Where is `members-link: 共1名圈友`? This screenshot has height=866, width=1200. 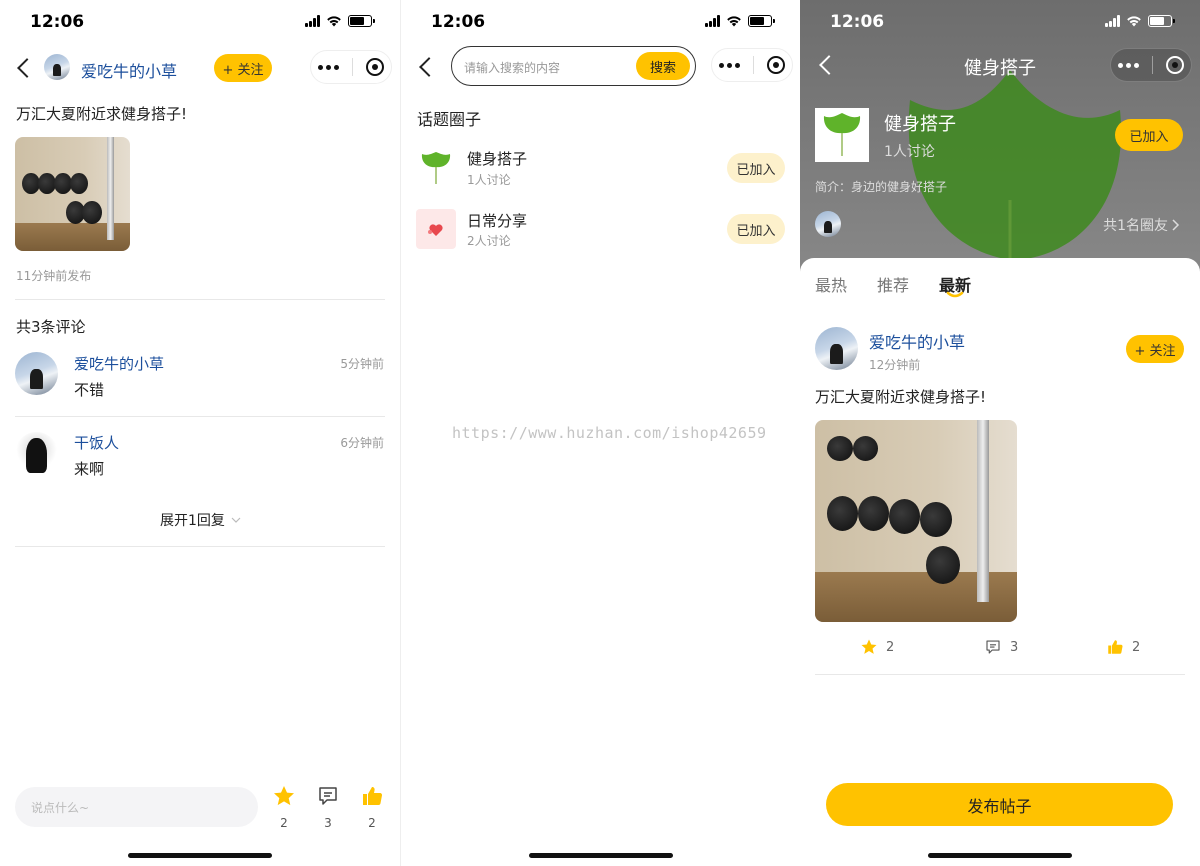
members-link: 共1名圈友 is located at coordinates (1141, 225).